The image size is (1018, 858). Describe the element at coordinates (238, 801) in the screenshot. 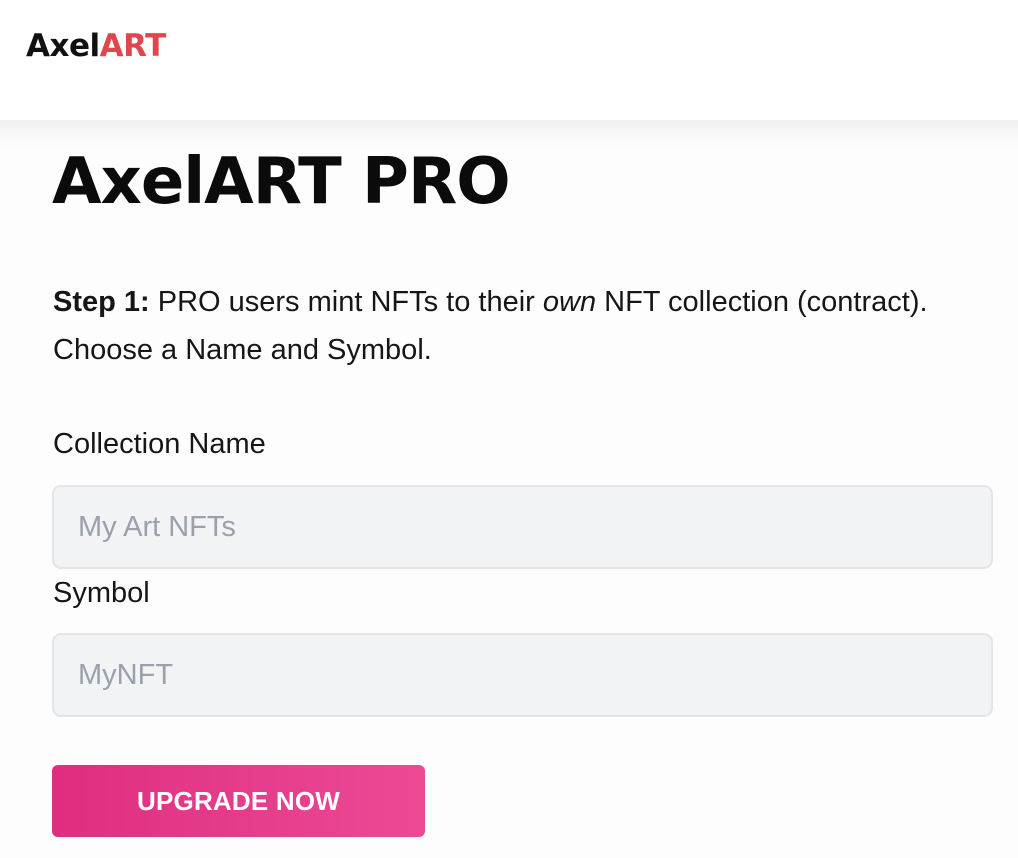

I see `upgrade-now-button: UPGRADE NOW` at that location.